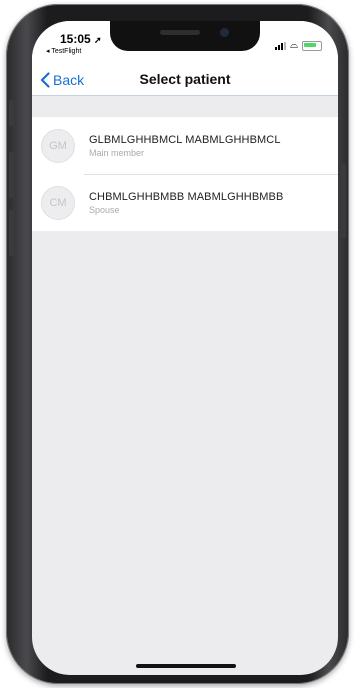  Describe the element at coordinates (58, 145) in the screenshot. I see `avatar: GM` at that location.